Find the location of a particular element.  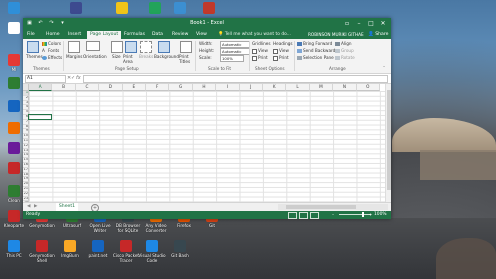

tab-page-layout: Page Layout is located at coordinates (104, 35).